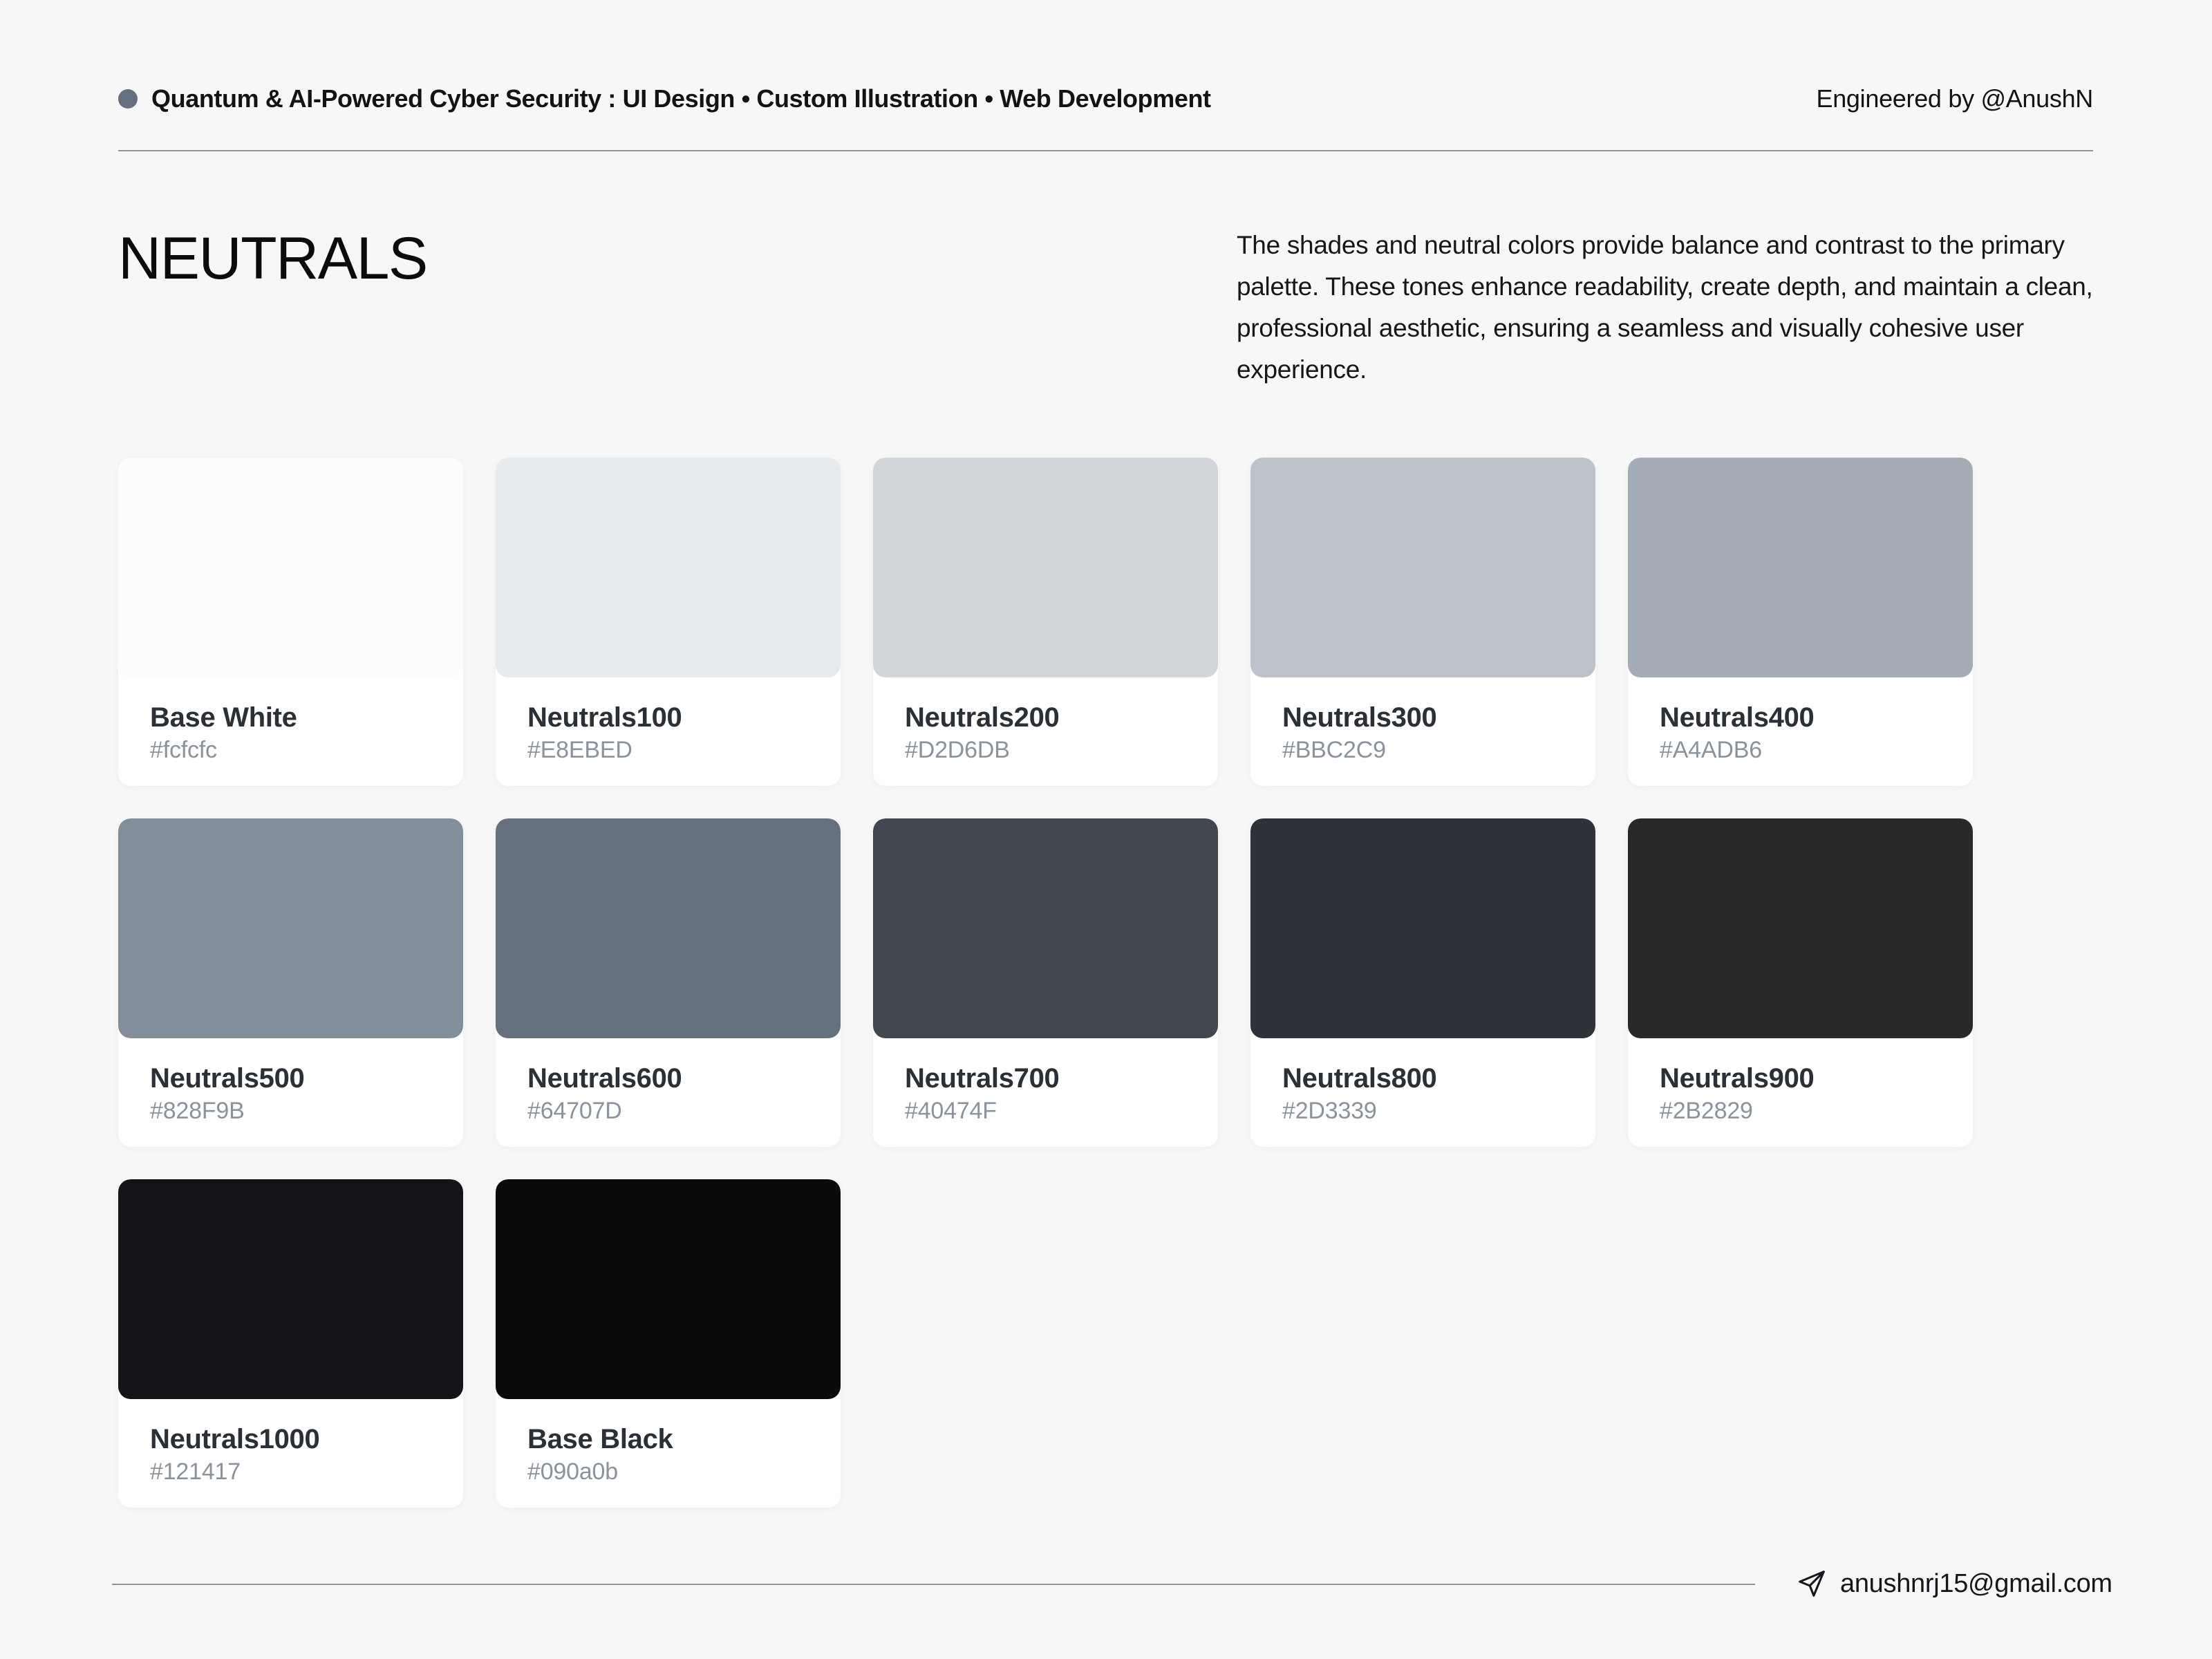 The height and width of the screenshot is (1659, 2212). I want to click on footer-divider, so click(934, 1584).